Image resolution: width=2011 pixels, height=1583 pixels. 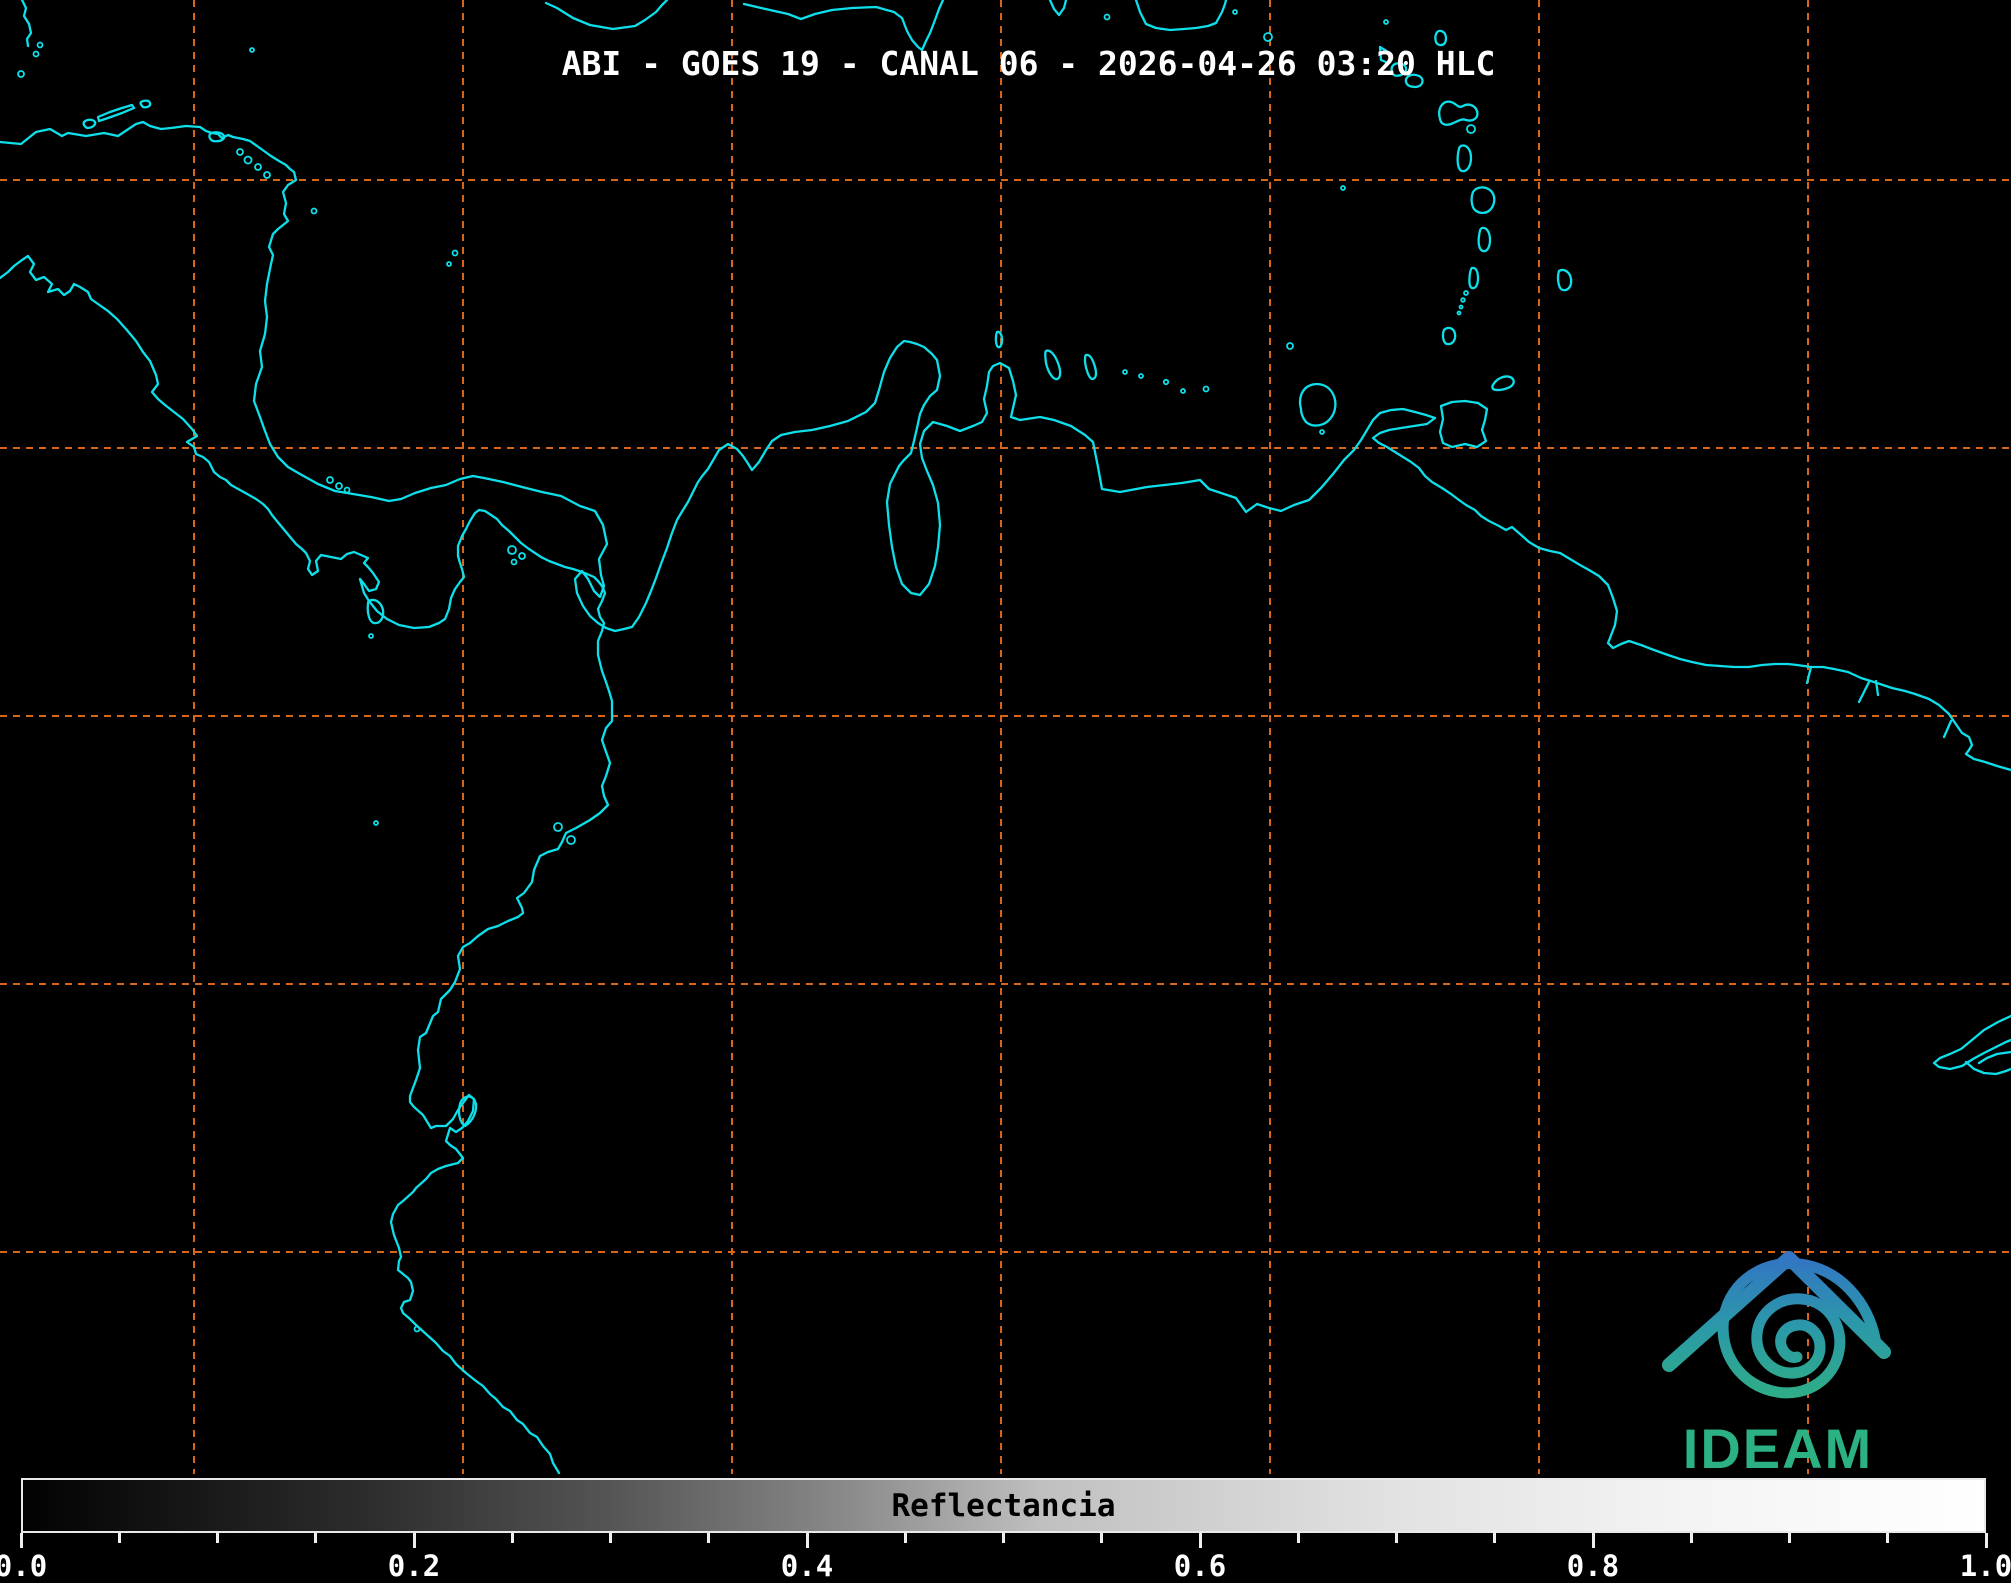 I want to click on colorbar-ticks, so click(x=1003, y=1541).